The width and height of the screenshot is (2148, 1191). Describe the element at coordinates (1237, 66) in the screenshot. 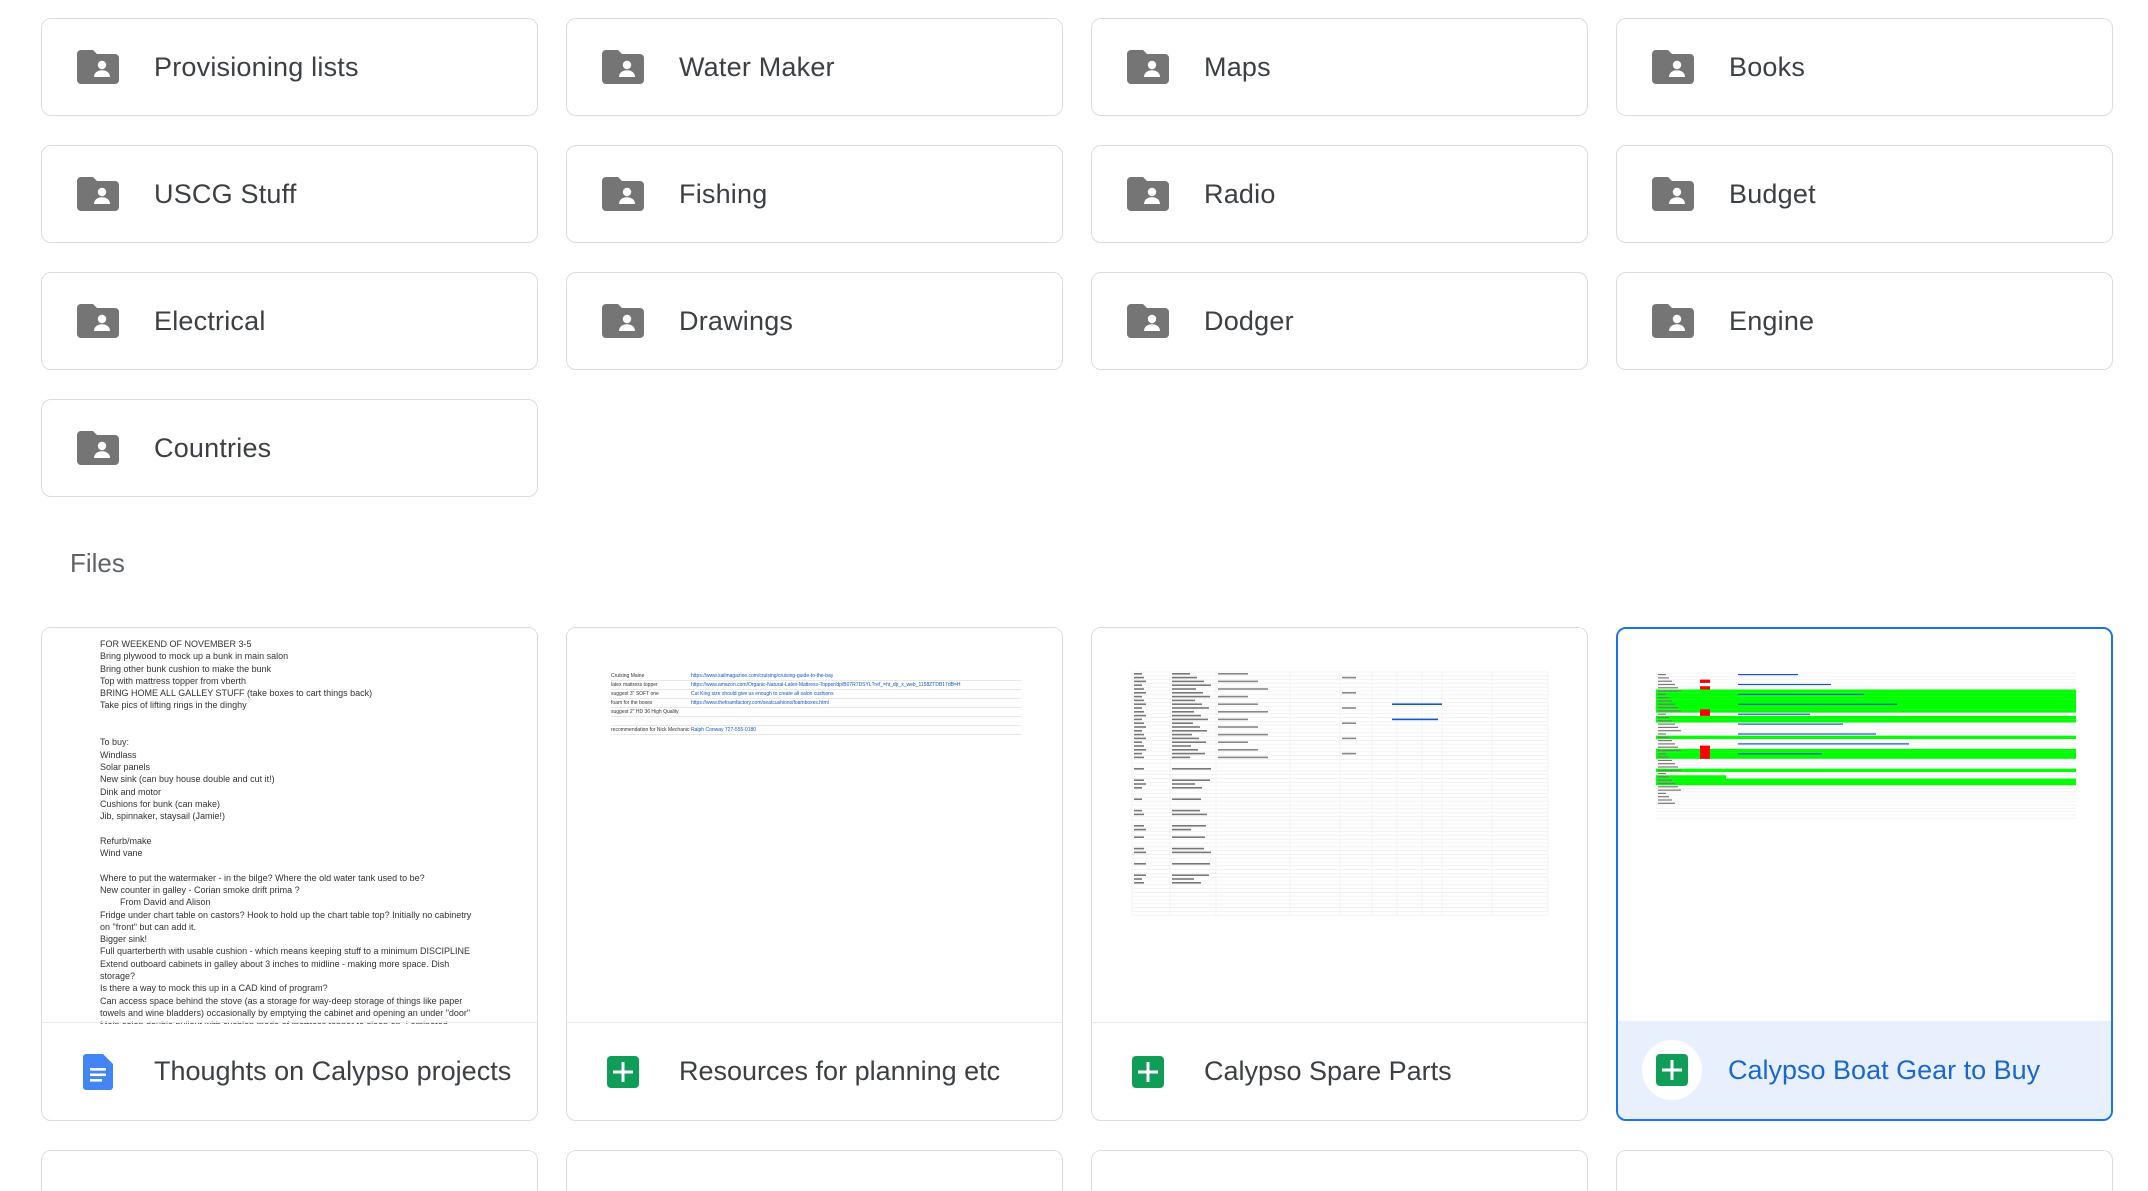

I see `folder-name: Maps` at that location.